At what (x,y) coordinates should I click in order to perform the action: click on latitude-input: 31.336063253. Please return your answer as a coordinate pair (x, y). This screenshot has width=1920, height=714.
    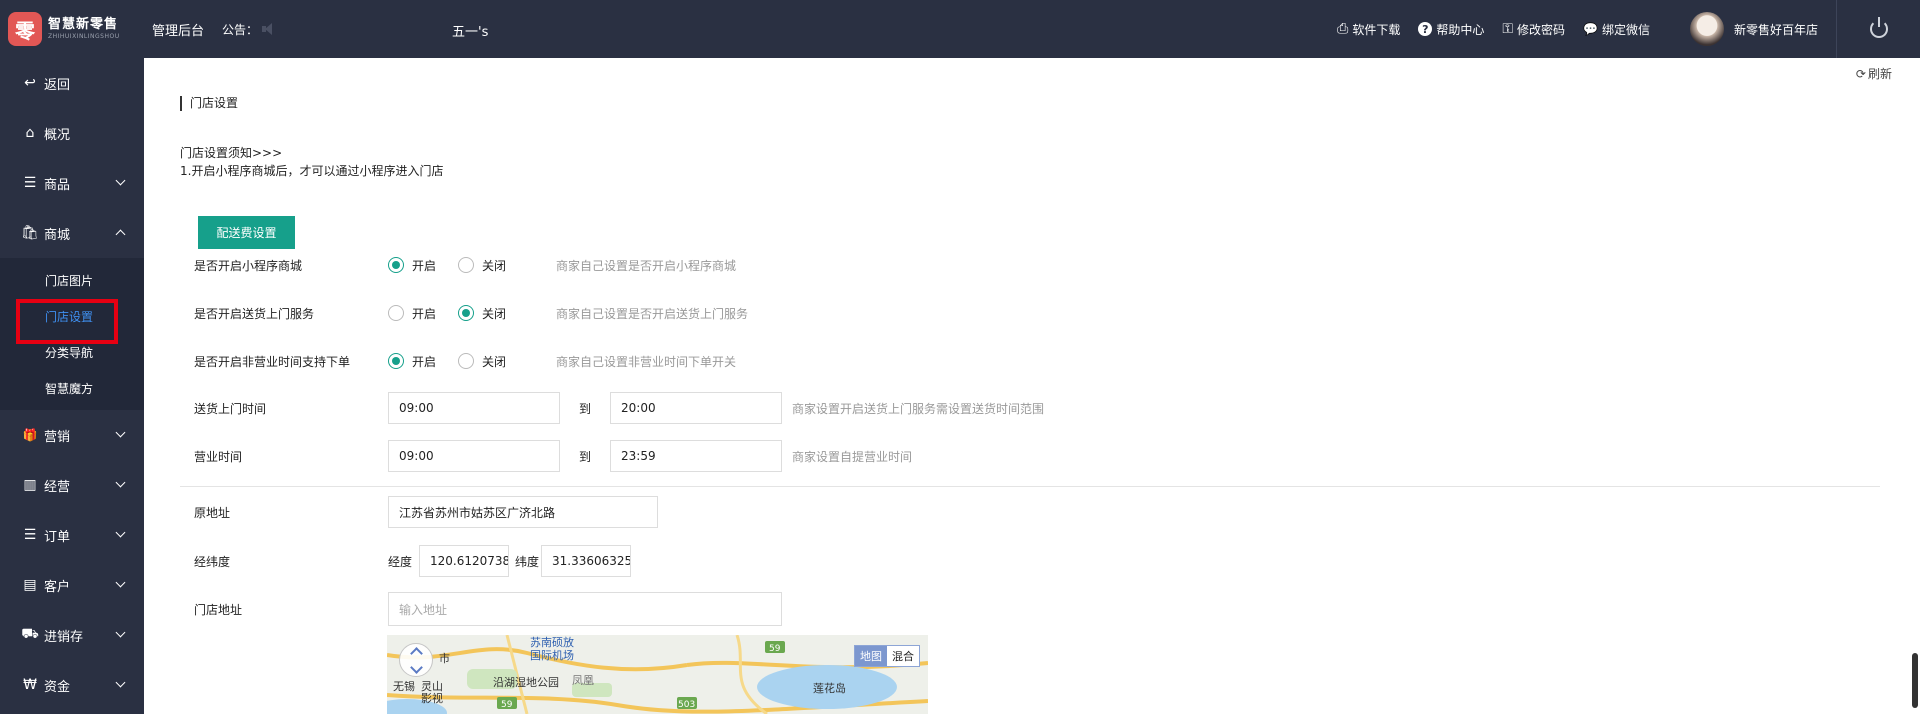
    Looking at the image, I should click on (586, 561).